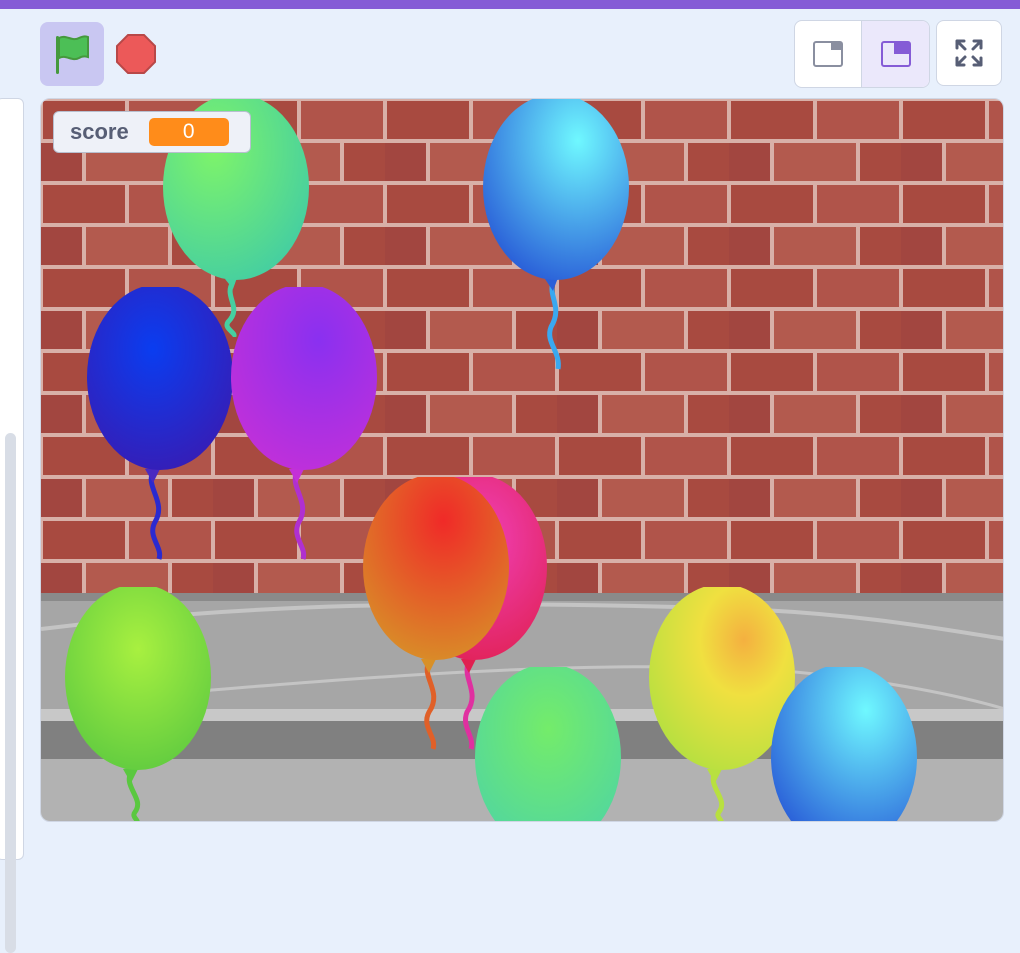 The height and width of the screenshot is (953, 1020). Describe the element at coordinates (510, 4) in the screenshot. I see `menu-bar` at that location.